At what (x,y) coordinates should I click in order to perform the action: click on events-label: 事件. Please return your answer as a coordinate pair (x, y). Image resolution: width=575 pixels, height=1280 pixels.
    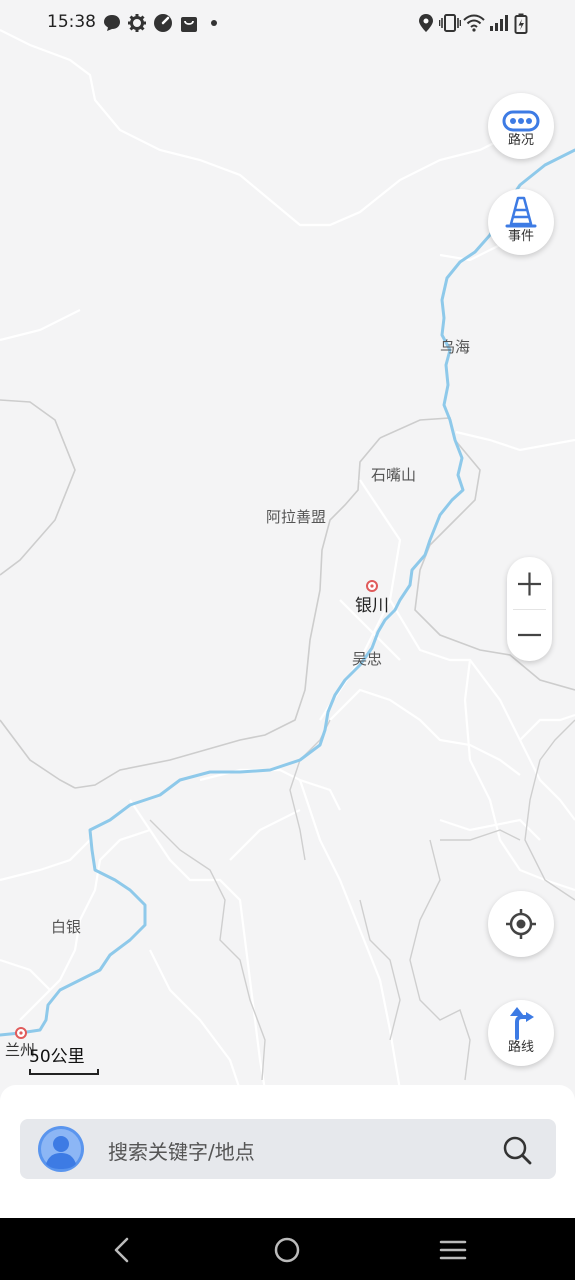
    Looking at the image, I should click on (520, 236).